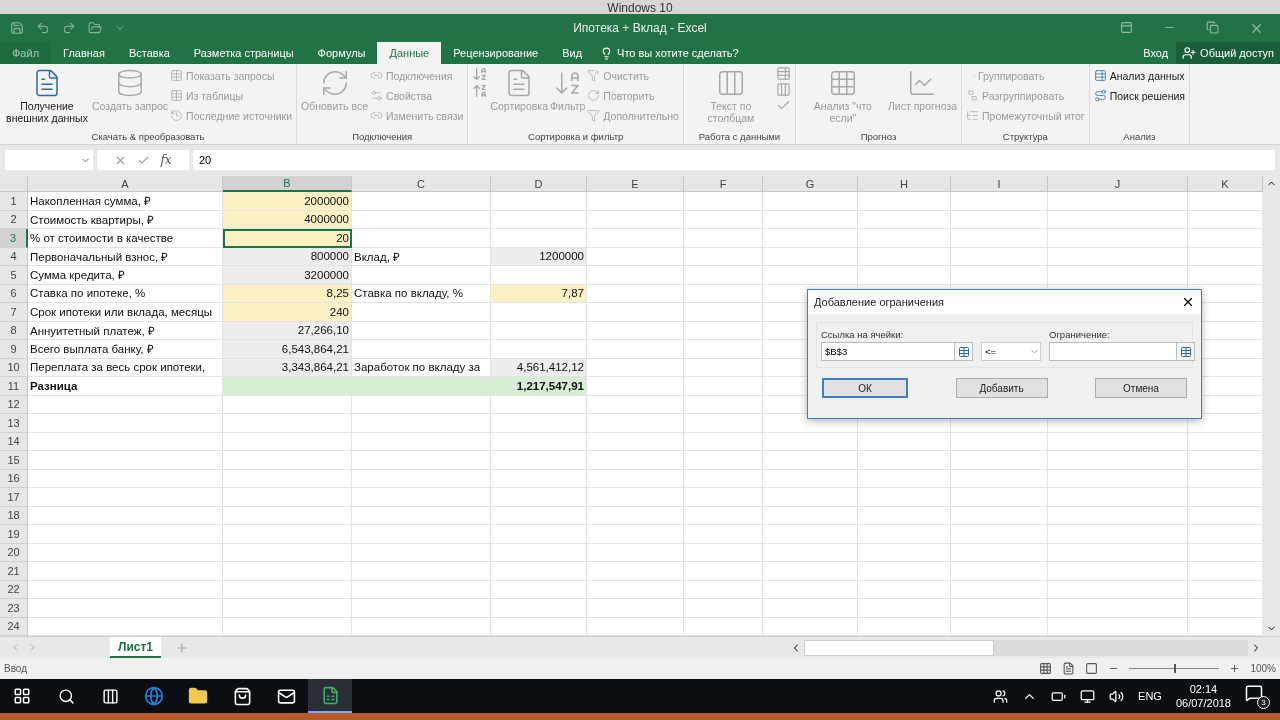 The width and height of the screenshot is (1280, 720). Describe the element at coordinates (125, 312) in the screenshot. I see `table-cell: Срок ипотеки или вклада, месяцы` at that location.